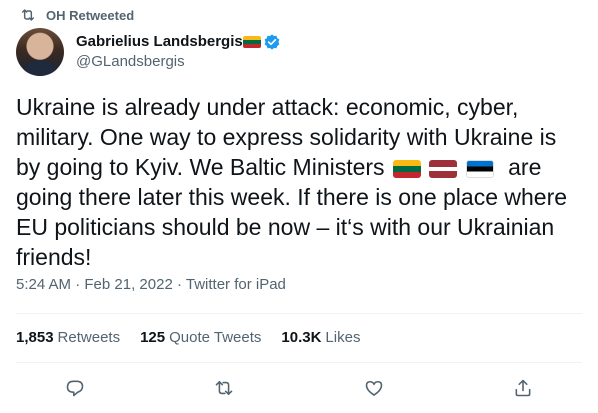 This screenshot has width=598, height=413. I want to click on like-icon, so click(374, 388).